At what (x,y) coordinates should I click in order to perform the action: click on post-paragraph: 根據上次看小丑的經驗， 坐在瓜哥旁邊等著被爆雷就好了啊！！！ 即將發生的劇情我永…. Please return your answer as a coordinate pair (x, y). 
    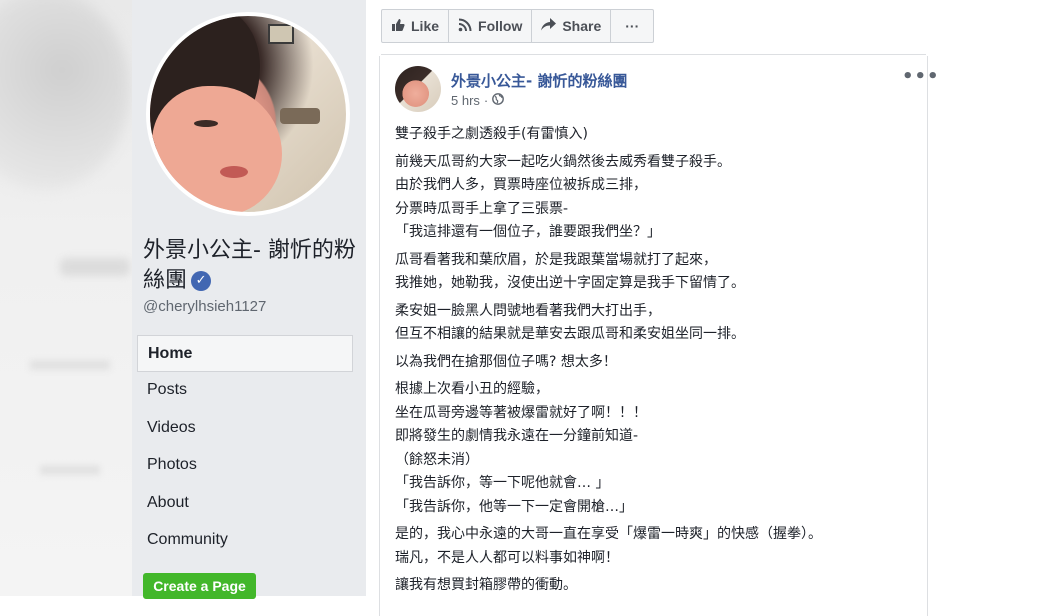
    Looking at the image, I should click on (521, 448).